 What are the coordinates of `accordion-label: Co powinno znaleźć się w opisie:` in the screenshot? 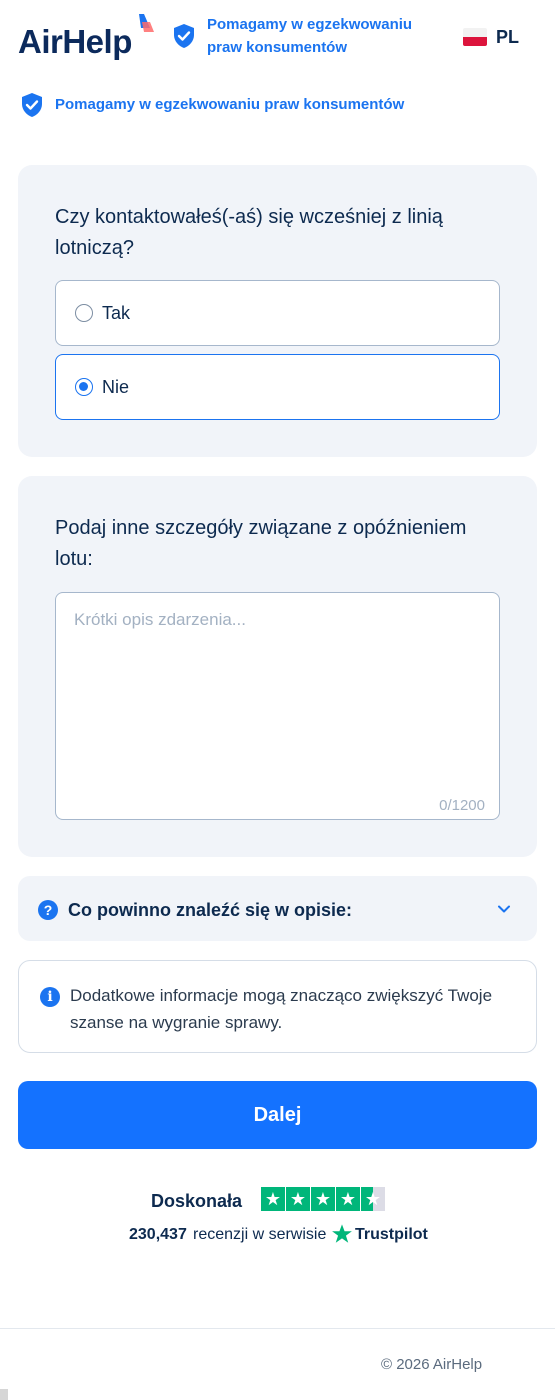 It's located at (210, 910).